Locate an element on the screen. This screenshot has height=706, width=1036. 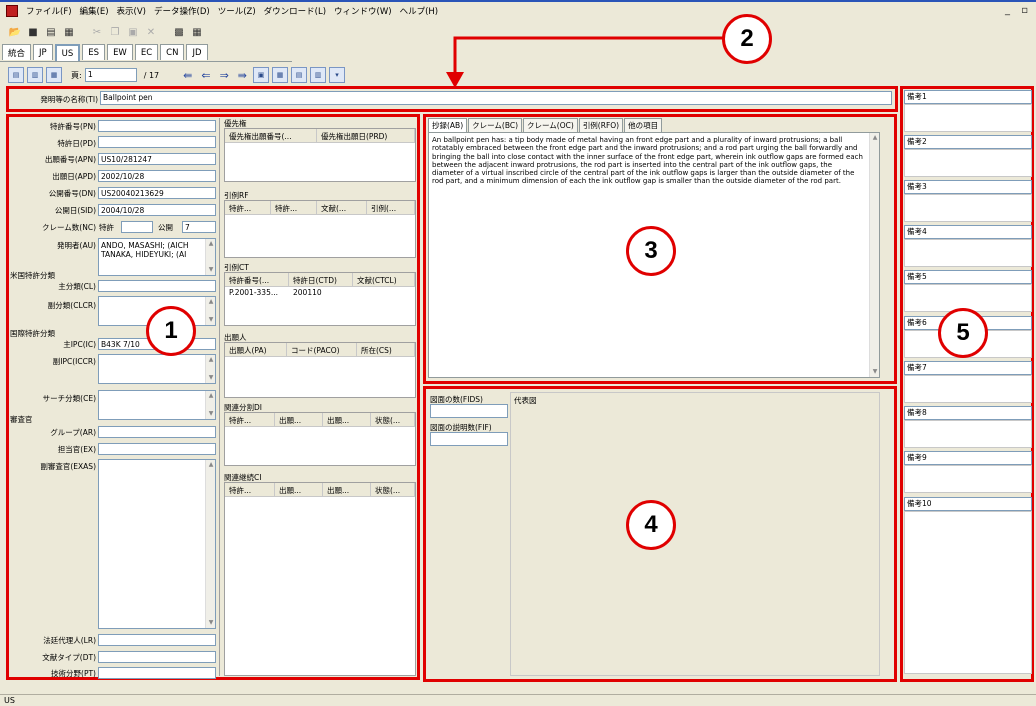
menu-file: ファイル(F) is located at coordinates (49, 11).